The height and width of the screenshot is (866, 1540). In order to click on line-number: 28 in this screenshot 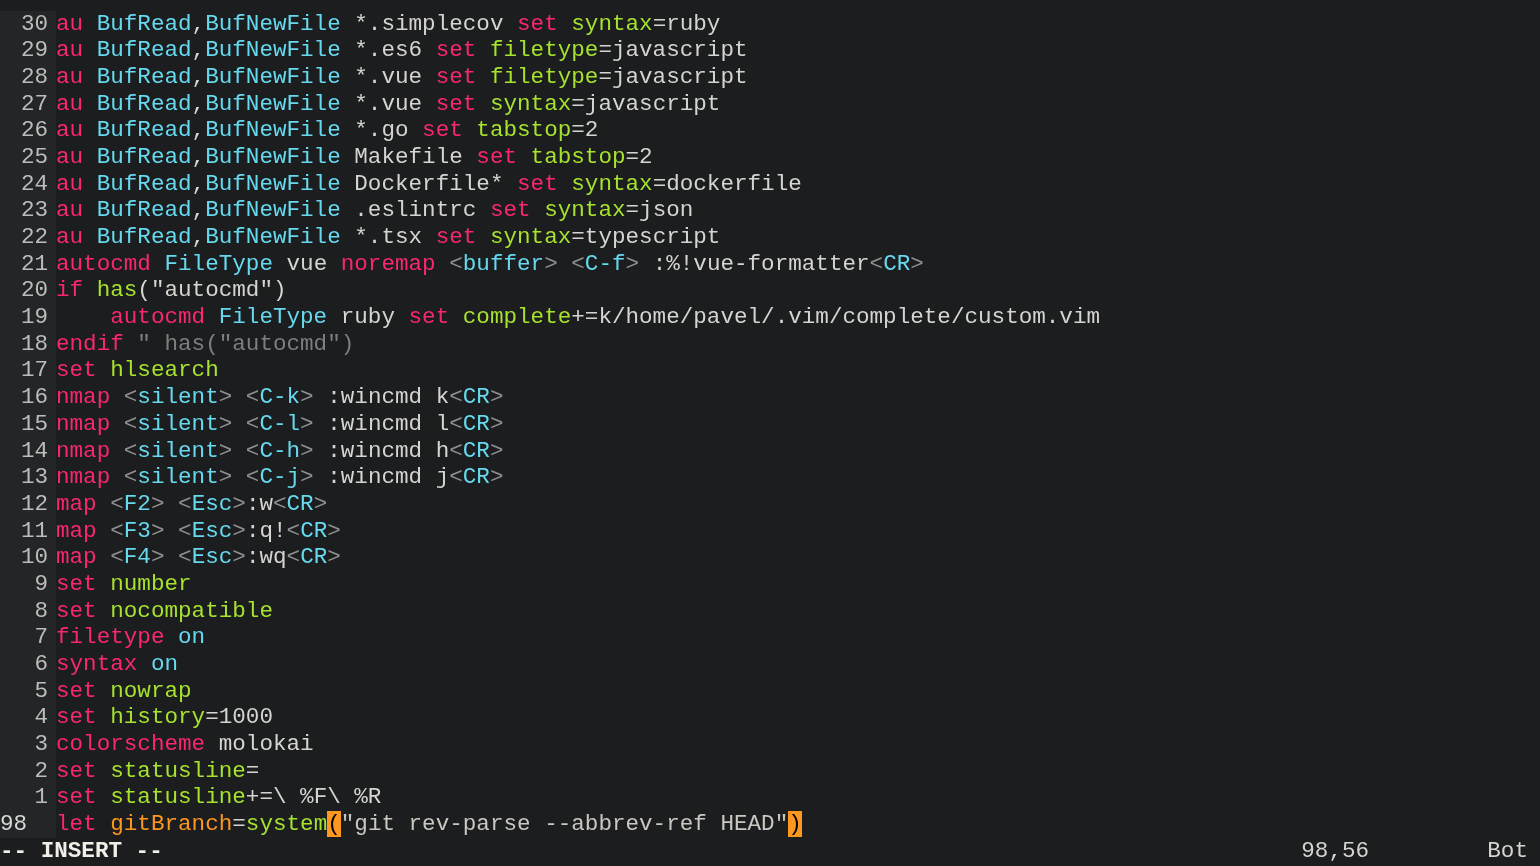, I will do `click(33, 77)`.